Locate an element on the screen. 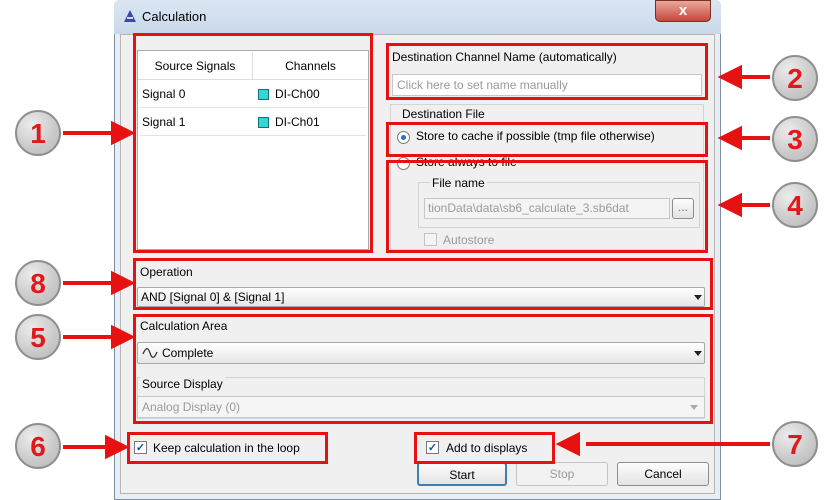  callout-number-7: 7 is located at coordinates (795, 444).